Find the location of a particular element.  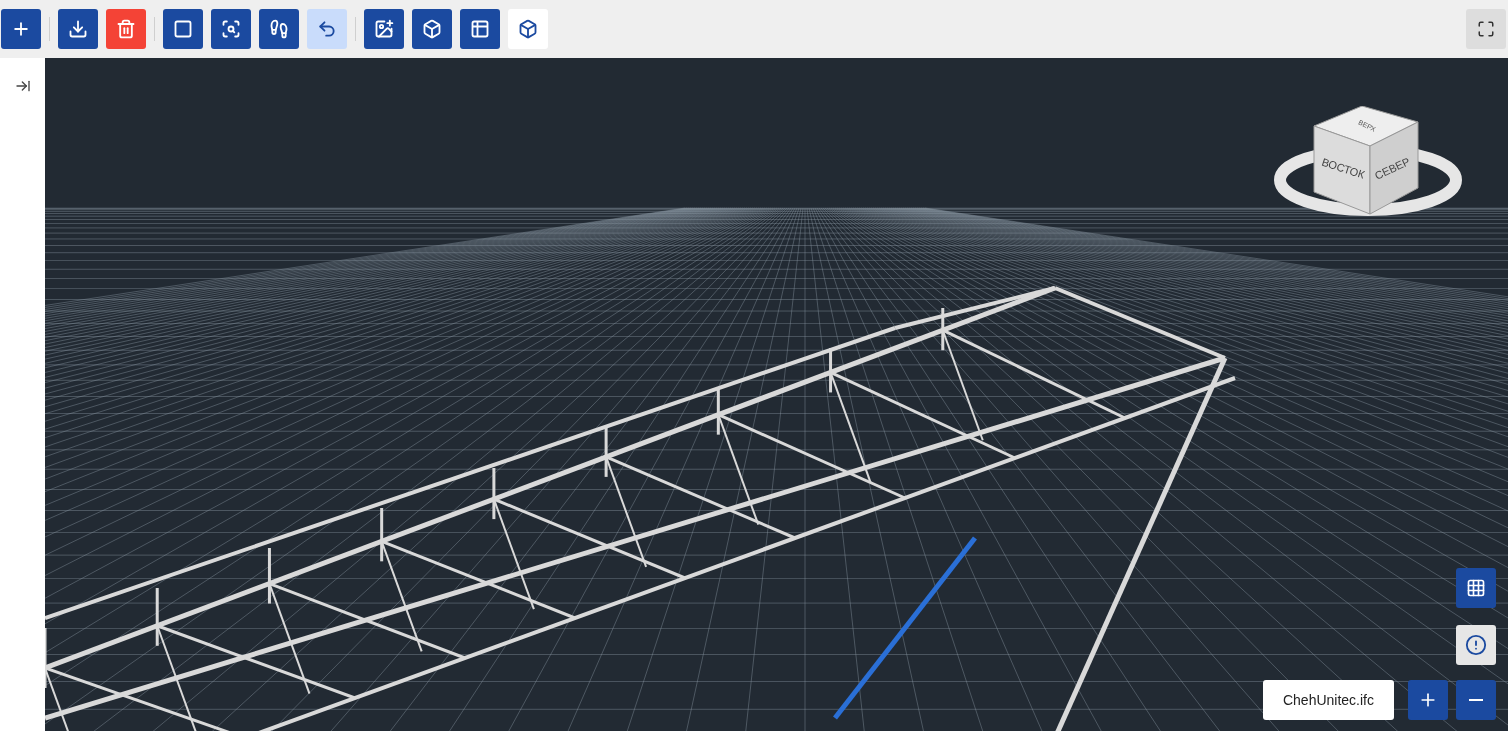

screenshot-icon is located at coordinates (384, 29).